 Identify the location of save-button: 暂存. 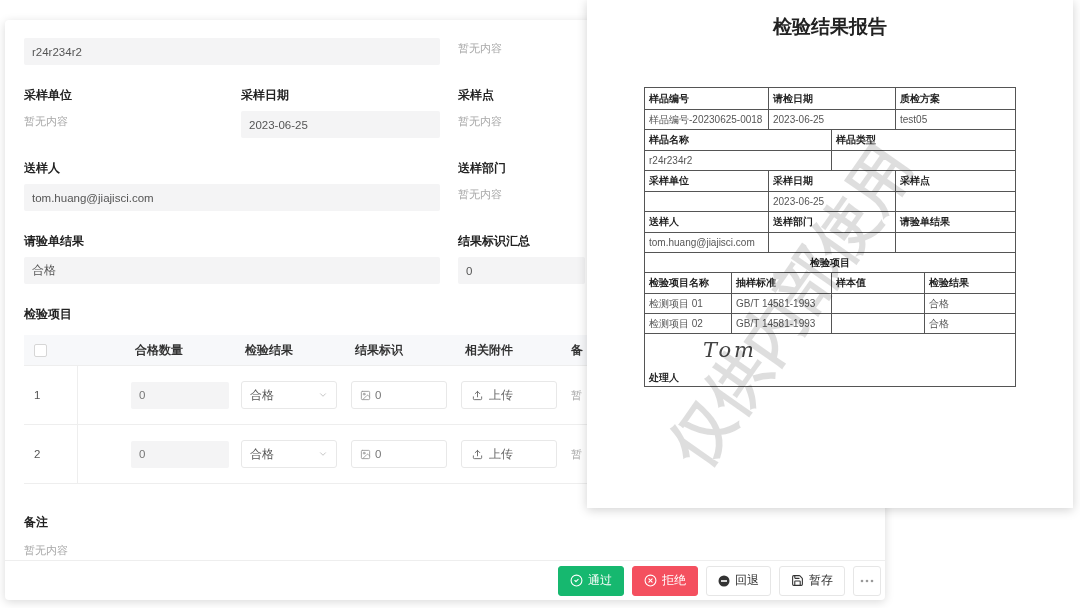
(812, 580).